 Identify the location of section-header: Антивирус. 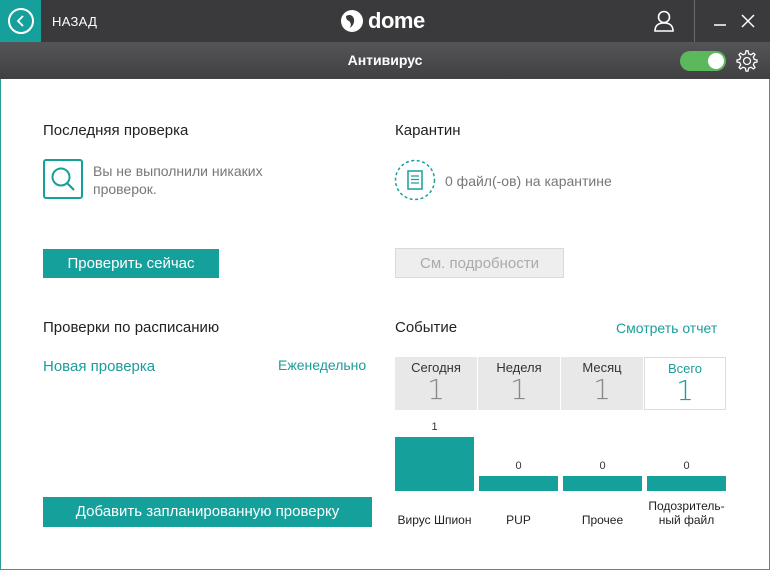
(385, 60).